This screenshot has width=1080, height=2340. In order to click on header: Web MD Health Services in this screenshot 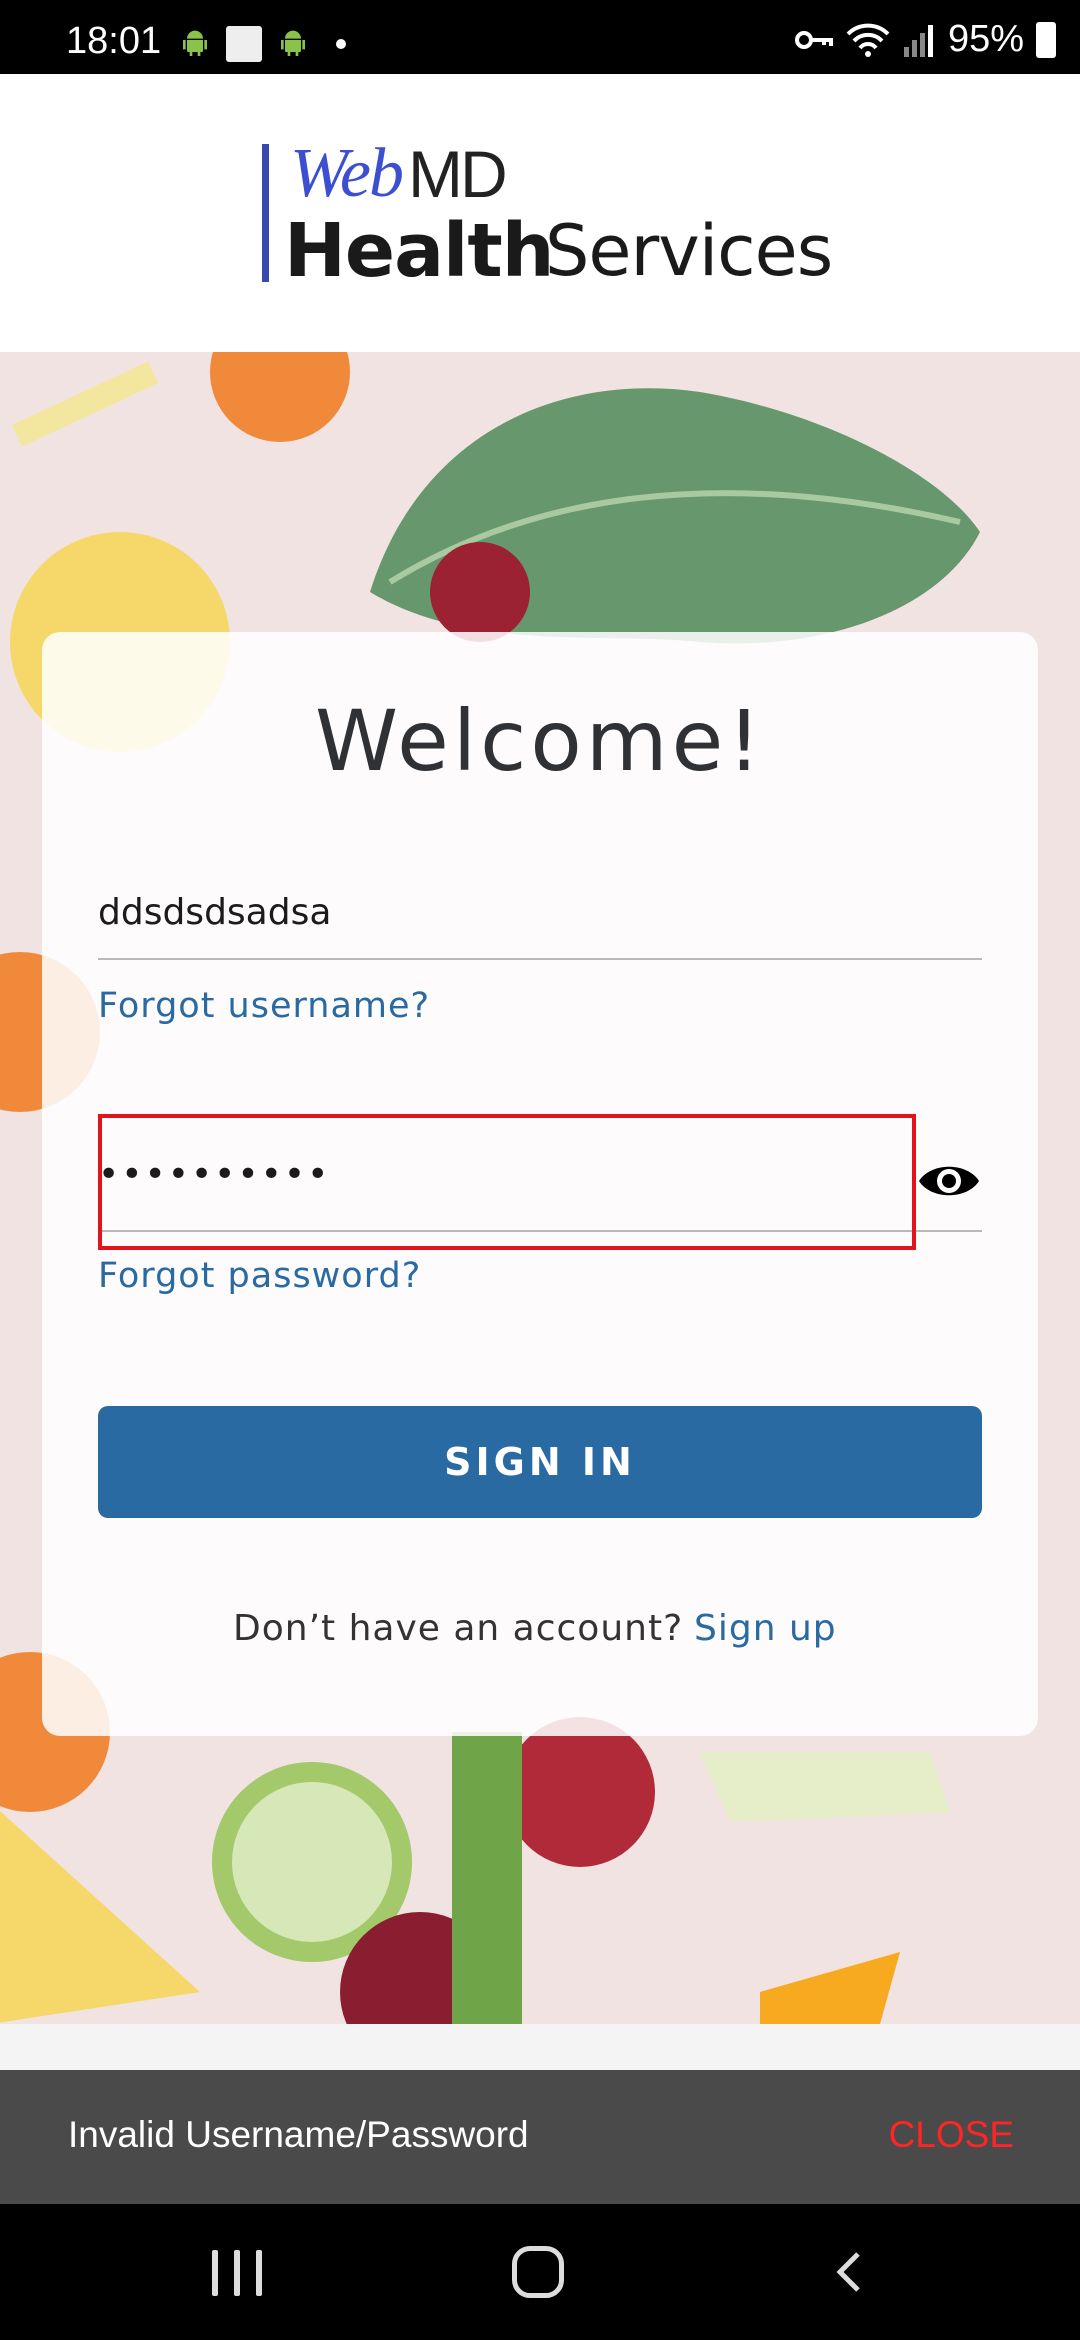, I will do `click(540, 213)`.